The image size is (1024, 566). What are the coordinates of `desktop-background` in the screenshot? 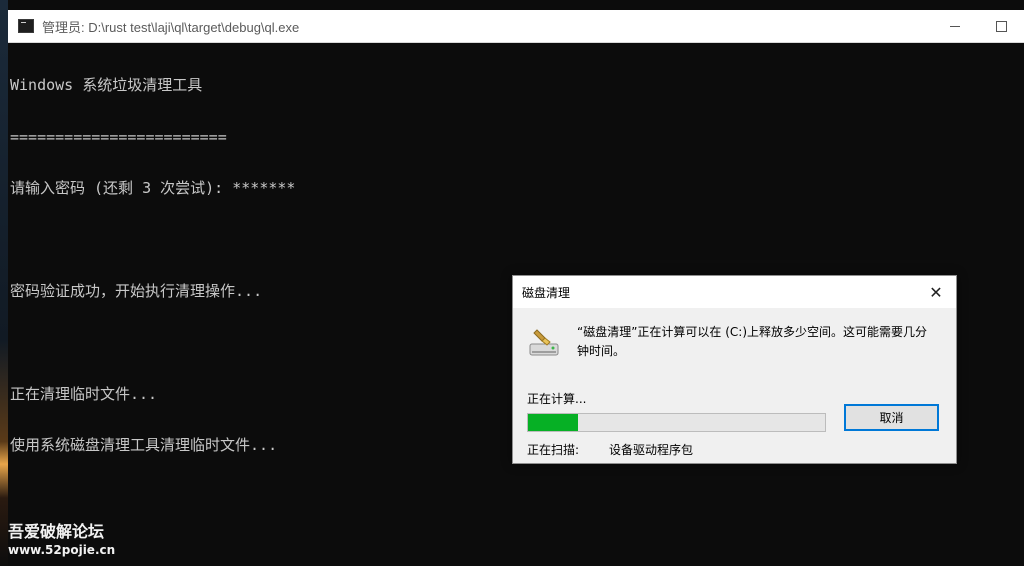 It's located at (4, 283).